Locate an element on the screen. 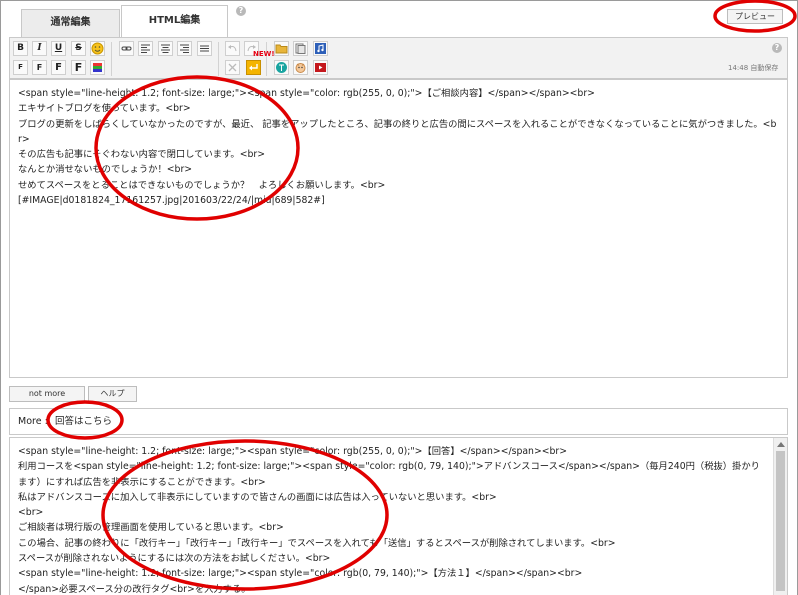 This screenshot has width=798, height=595. preview-button: プレビュー is located at coordinates (755, 16).